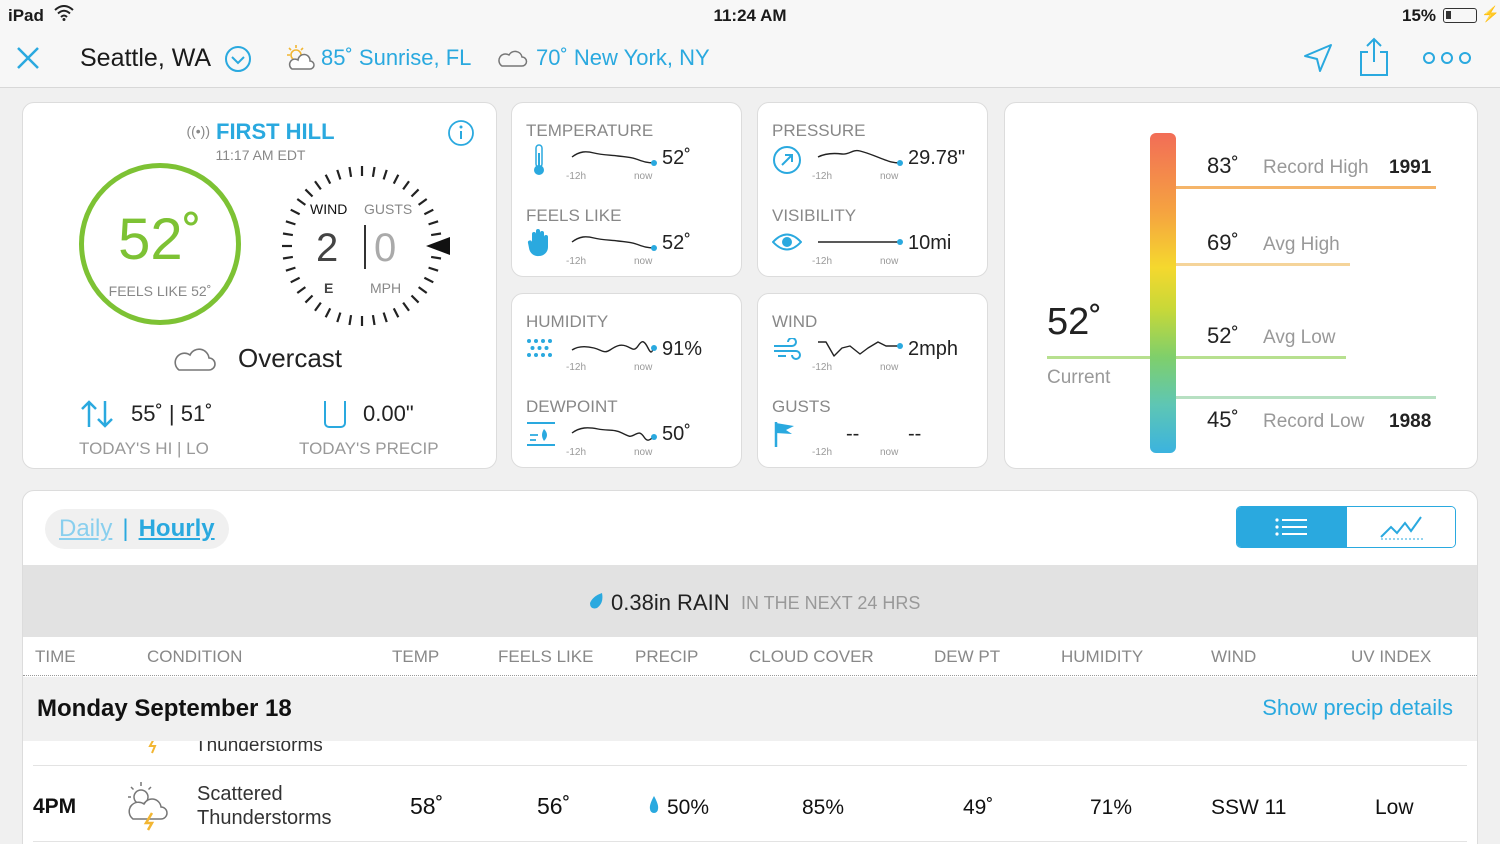 The height and width of the screenshot is (844, 1500). Describe the element at coordinates (144, 448) in the screenshot. I see `hi-lo-label: TODAY'S HI | LO` at that location.